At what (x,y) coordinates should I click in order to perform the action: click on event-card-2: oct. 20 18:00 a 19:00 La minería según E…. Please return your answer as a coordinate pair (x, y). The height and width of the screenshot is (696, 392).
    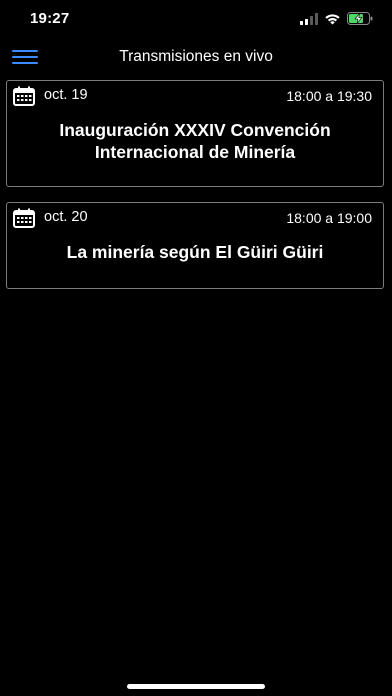
    Looking at the image, I should click on (195, 245).